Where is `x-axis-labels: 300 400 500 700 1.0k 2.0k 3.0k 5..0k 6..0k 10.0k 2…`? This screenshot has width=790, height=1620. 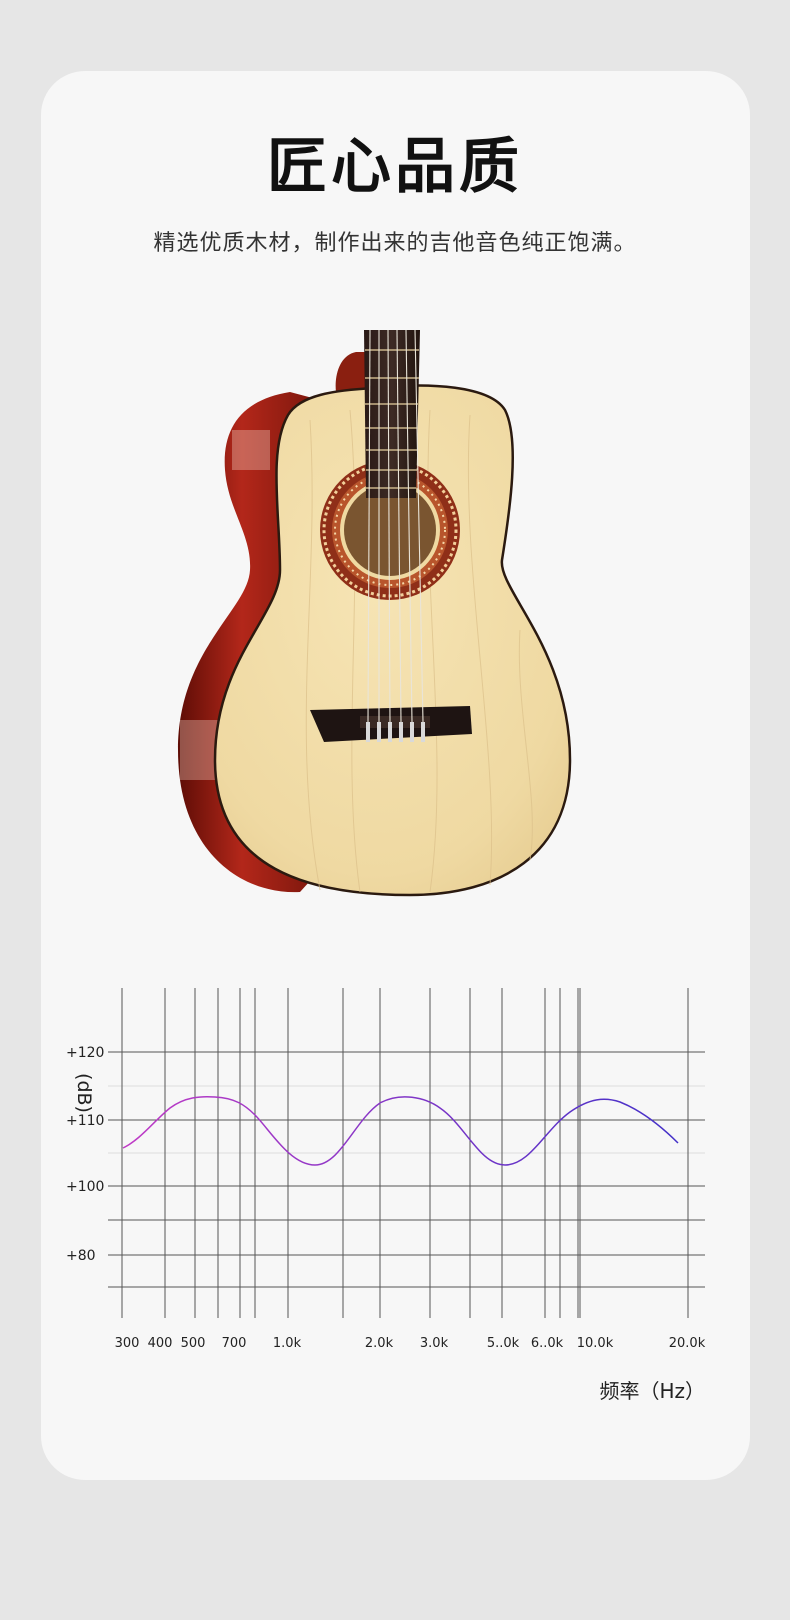
x-axis-labels: 300 400 500 700 1.0k 2.0k 3.0k 5..0k 6..0k 10.0k 2… is located at coordinates (410, 1343).